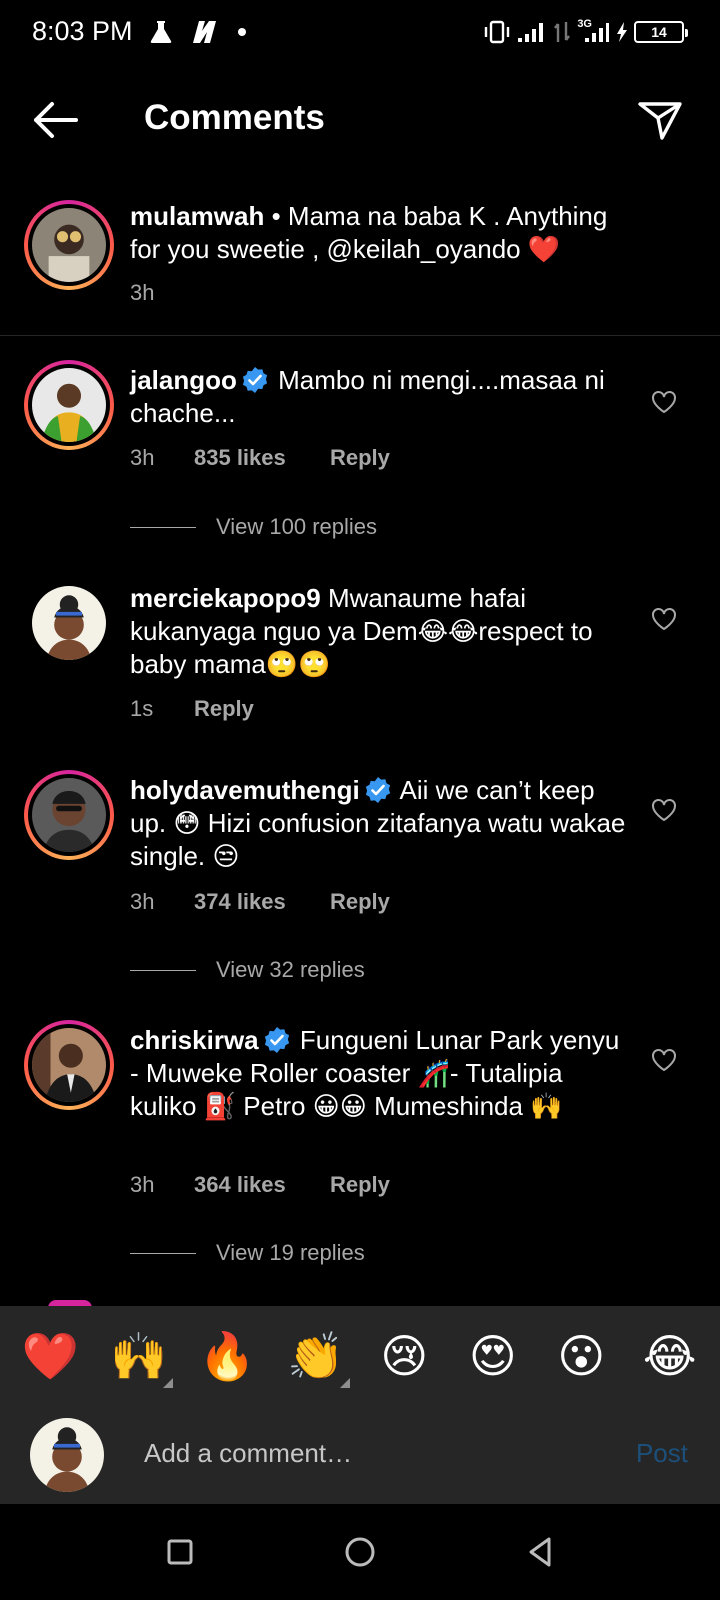  I want to click on status-left-icons, so click(198, 32).